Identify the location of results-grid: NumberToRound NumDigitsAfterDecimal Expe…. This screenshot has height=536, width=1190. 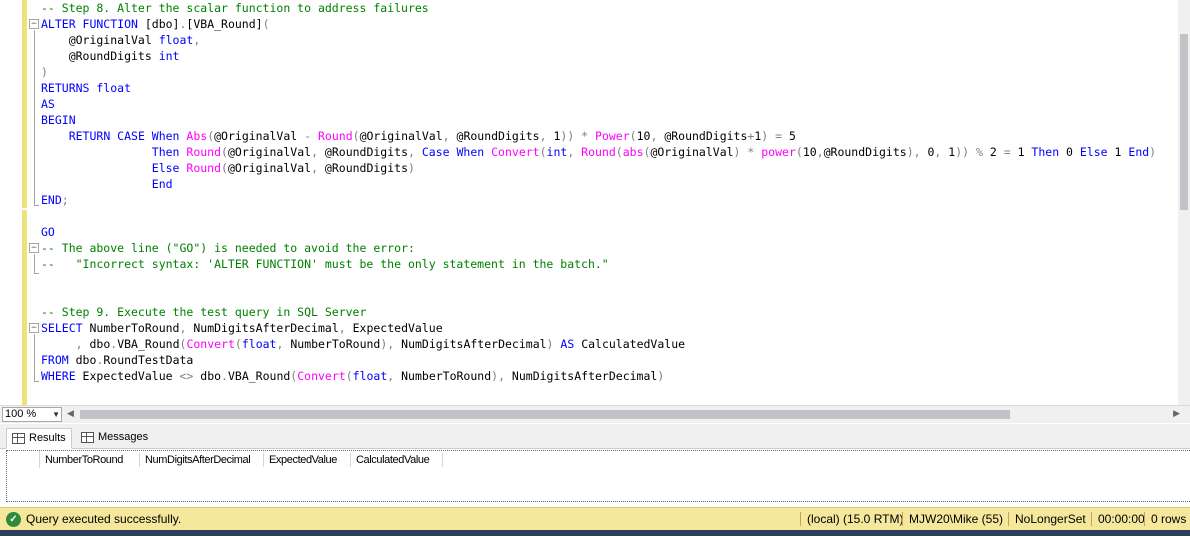
(598, 476).